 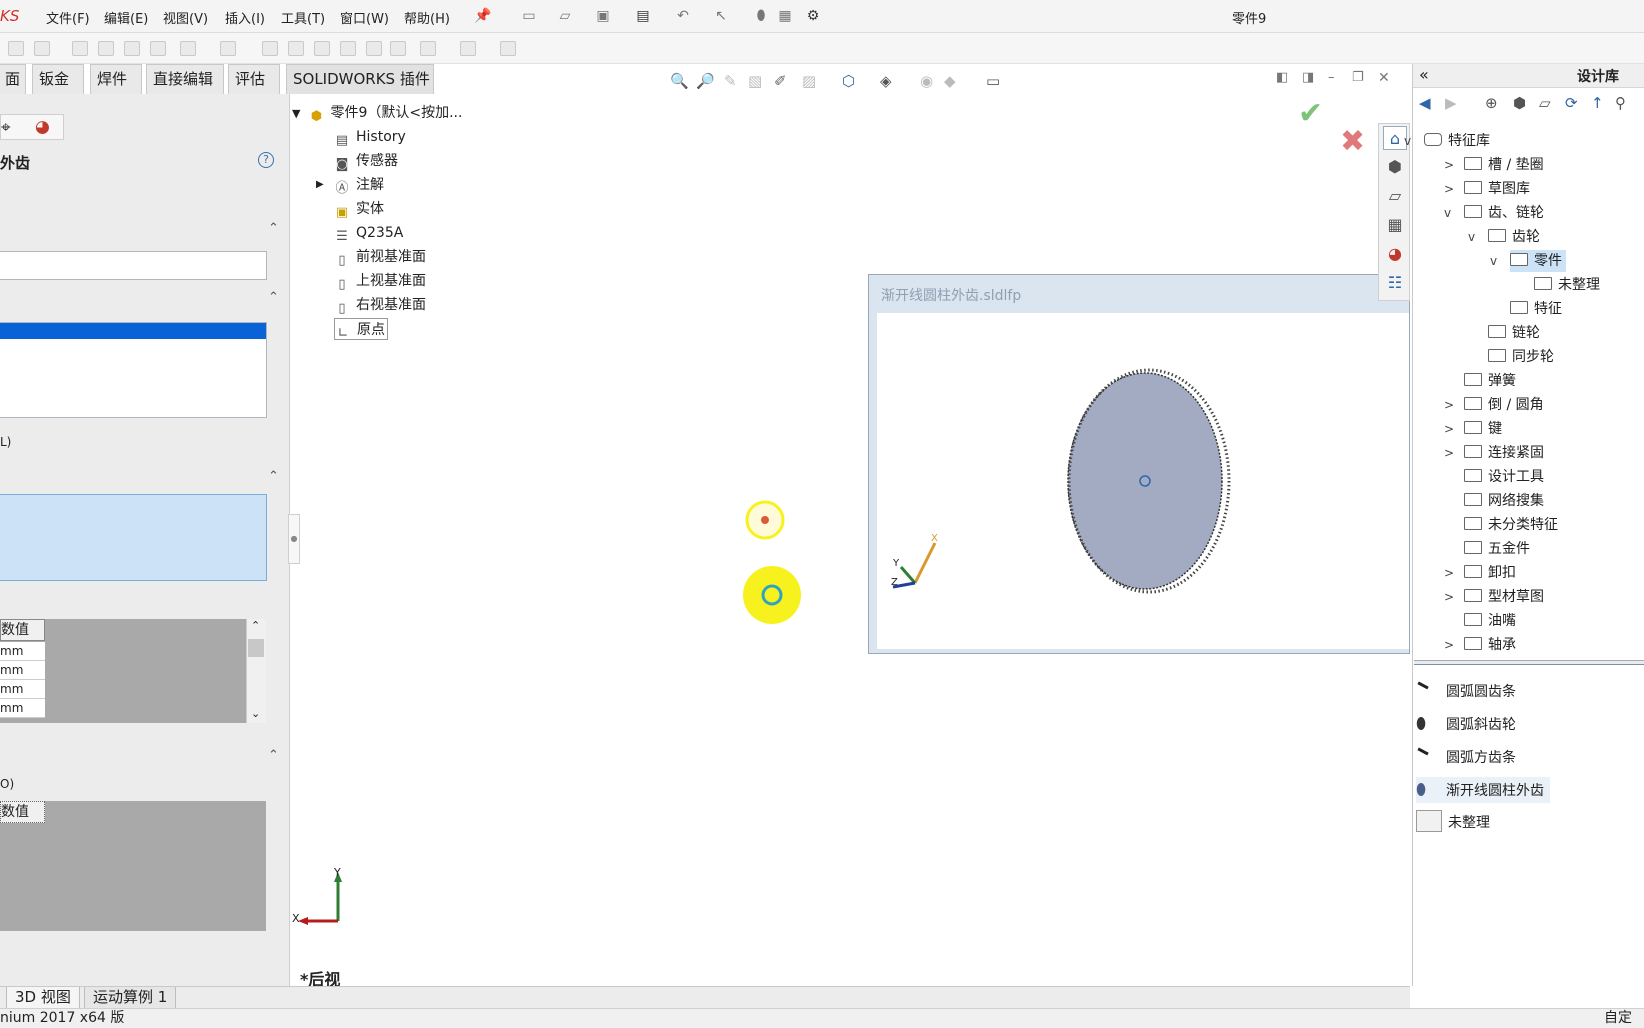 What do you see at coordinates (42, 127) in the screenshot?
I see `appearance-tab-icon: ◕` at bounding box center [42, 127].